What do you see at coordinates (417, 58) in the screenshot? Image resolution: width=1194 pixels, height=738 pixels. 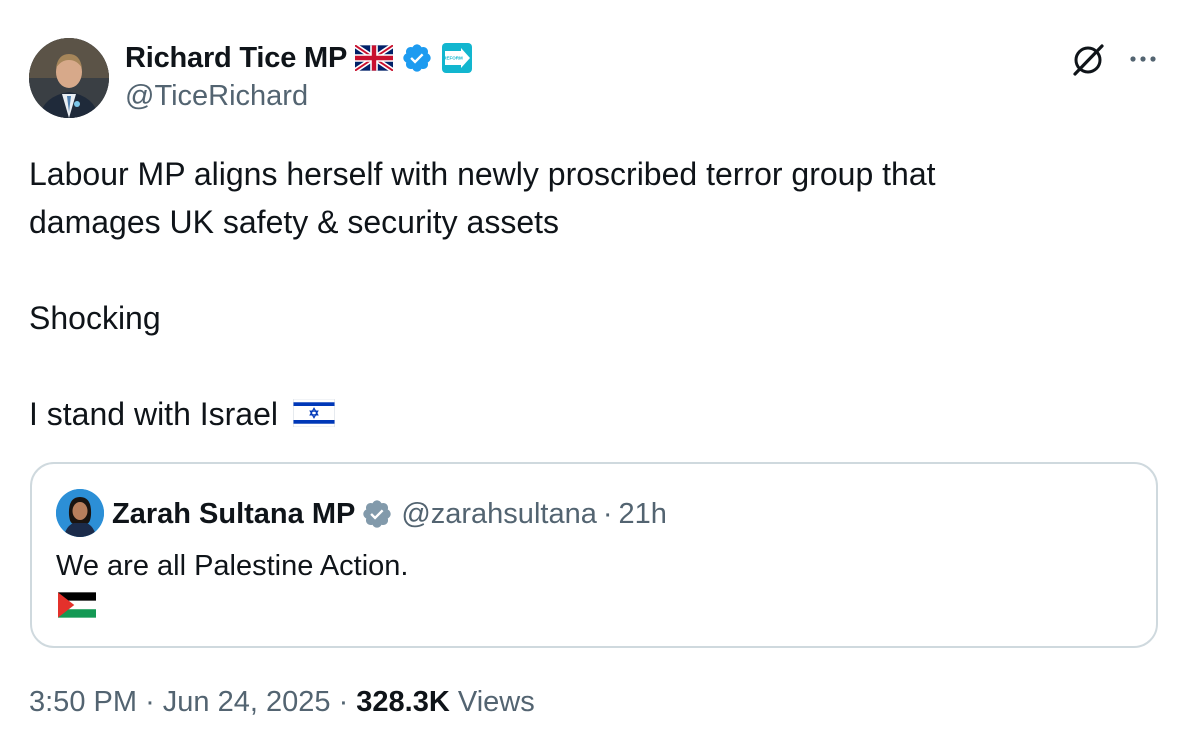 I see `verified-badge-icon` at bounding box center [417, 58].